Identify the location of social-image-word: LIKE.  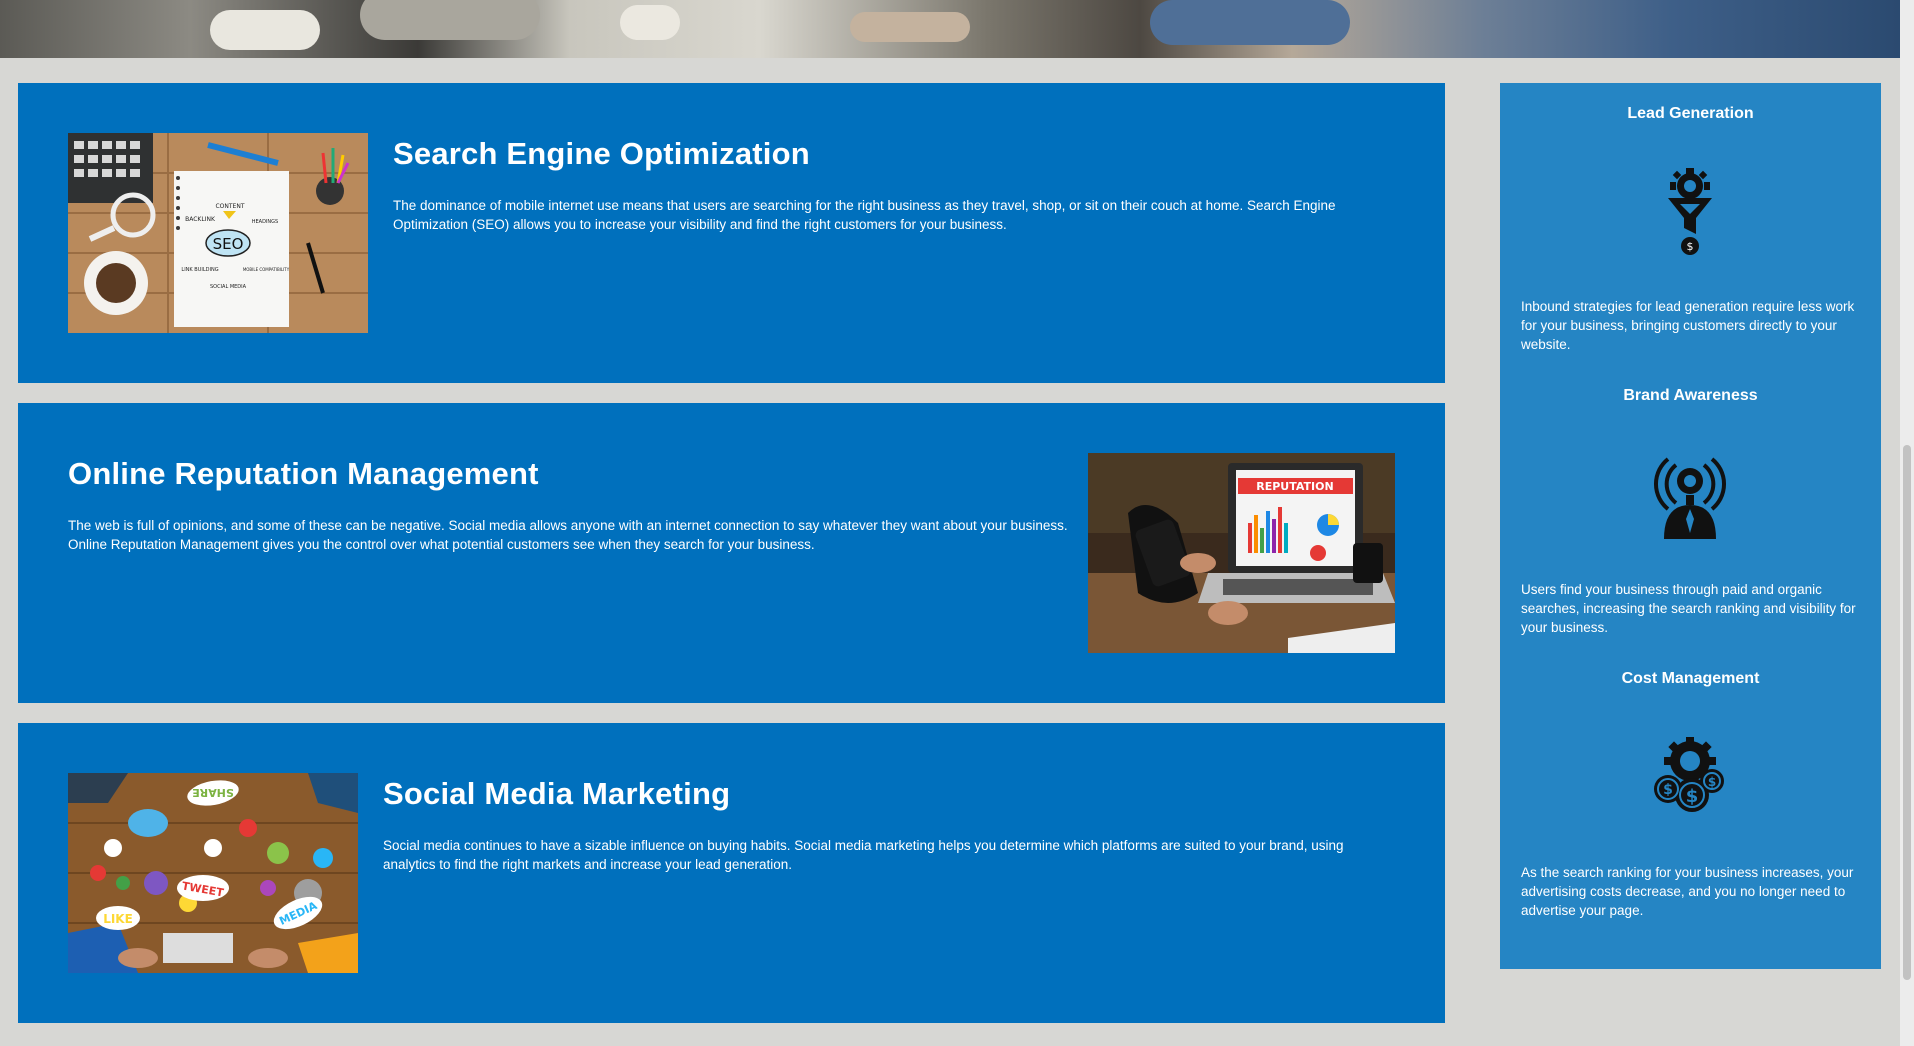
(118, 919).